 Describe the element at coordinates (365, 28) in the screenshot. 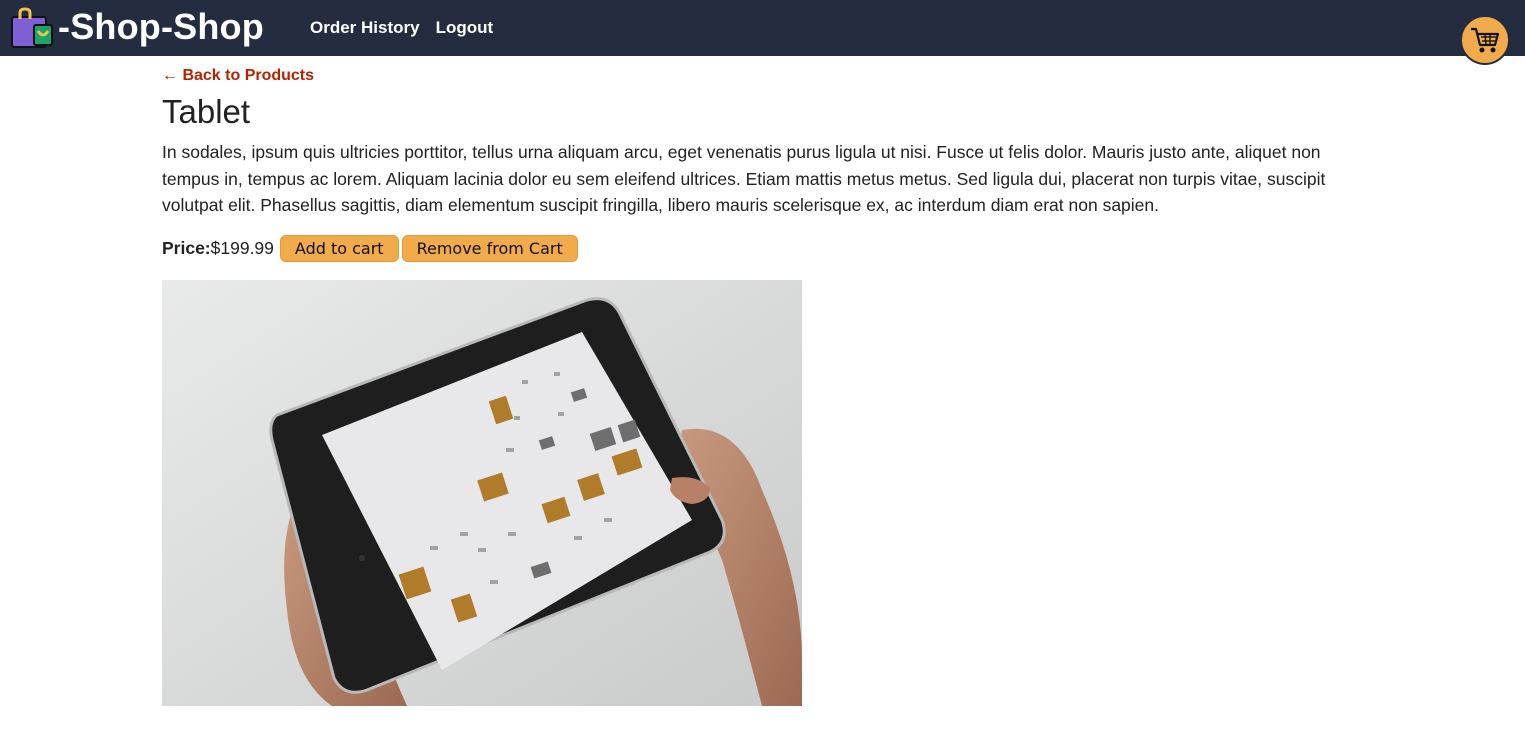

I see `nav-order-history: Order History` at that location.